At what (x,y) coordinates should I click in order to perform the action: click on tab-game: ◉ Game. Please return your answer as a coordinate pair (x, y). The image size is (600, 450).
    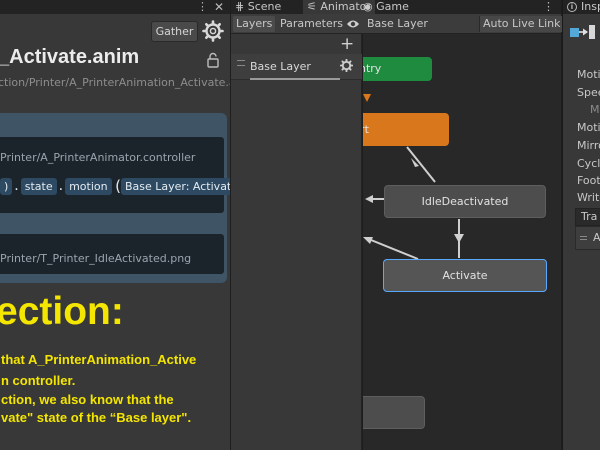
    Looking at the image, I should click on (386, 7).